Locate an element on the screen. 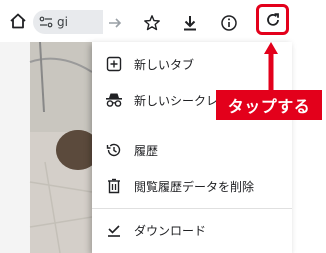 This screenshot has width=326, height=253. home-icon is located at coordinates (18, 21).